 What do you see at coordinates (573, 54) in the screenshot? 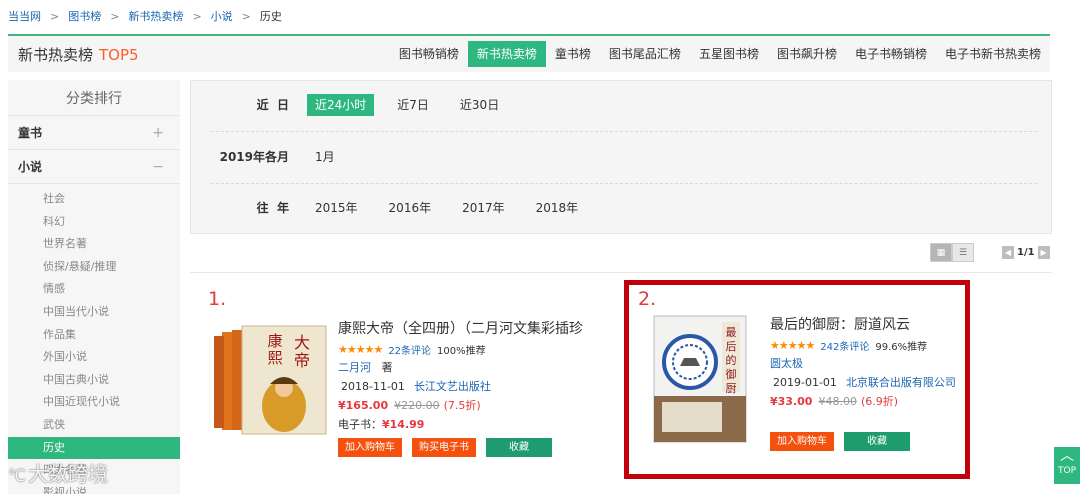
I see `tab-children-books: 童书榜` at bounding box center [573, 54].